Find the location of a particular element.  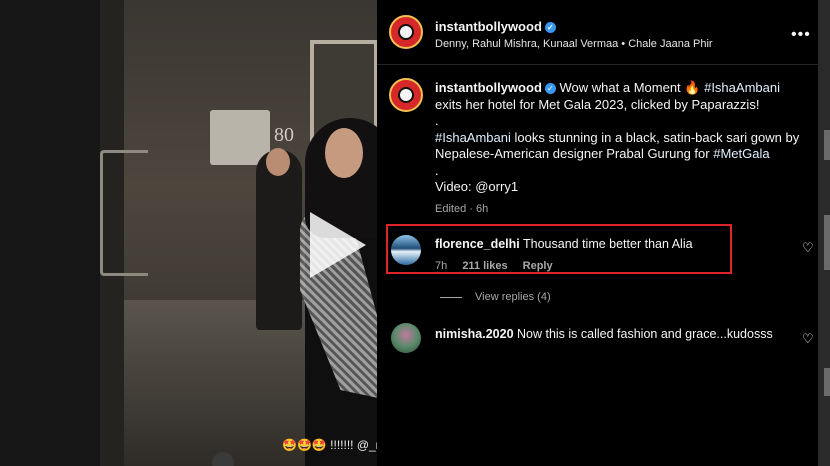

caption-author: instantbollywood is located at coordinates (488, 87).